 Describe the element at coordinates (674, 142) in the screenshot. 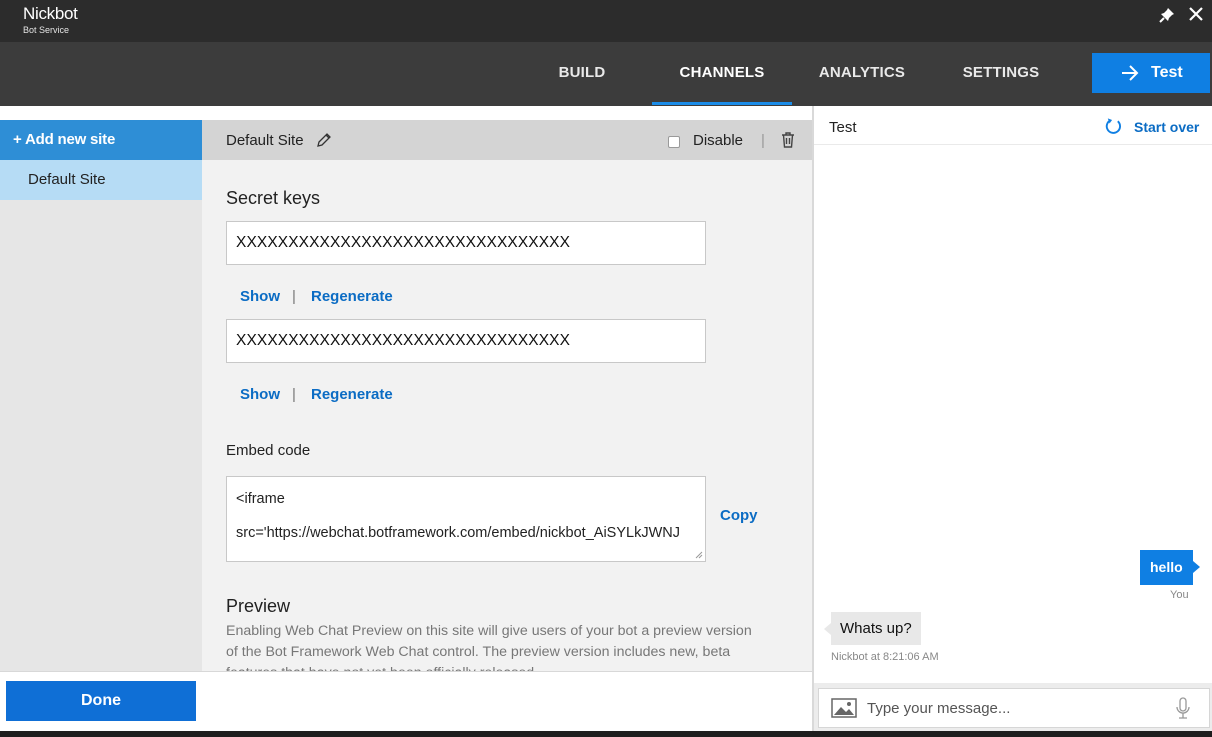

I see `disable-checkbox` at that location.